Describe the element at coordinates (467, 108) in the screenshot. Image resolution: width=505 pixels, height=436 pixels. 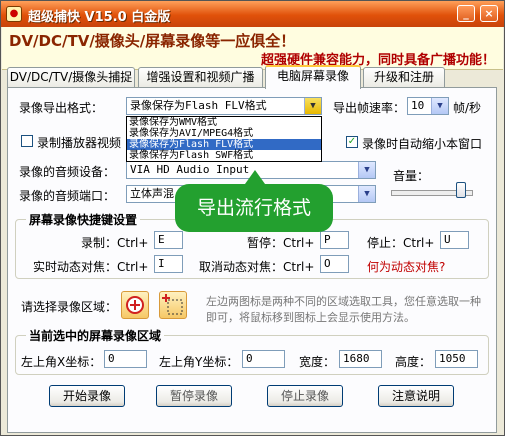
I see `fps-unit: 帧/秒` at that location.